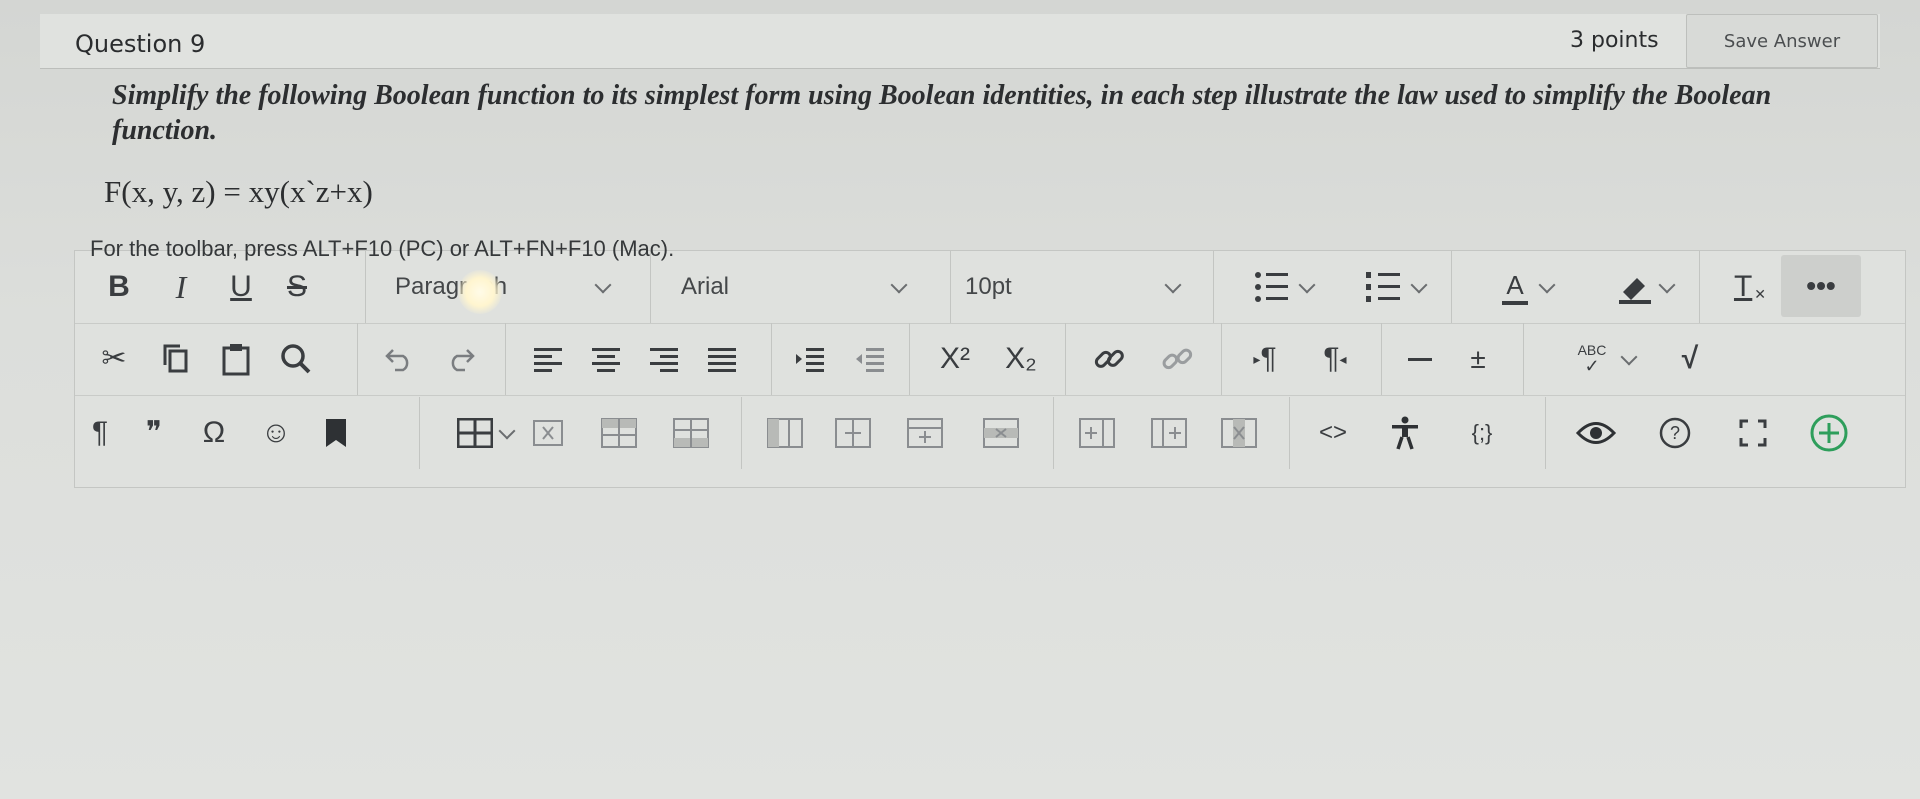 This screenshot has width=1920, height=799. I want to click on paste-button, so click(236, 359).